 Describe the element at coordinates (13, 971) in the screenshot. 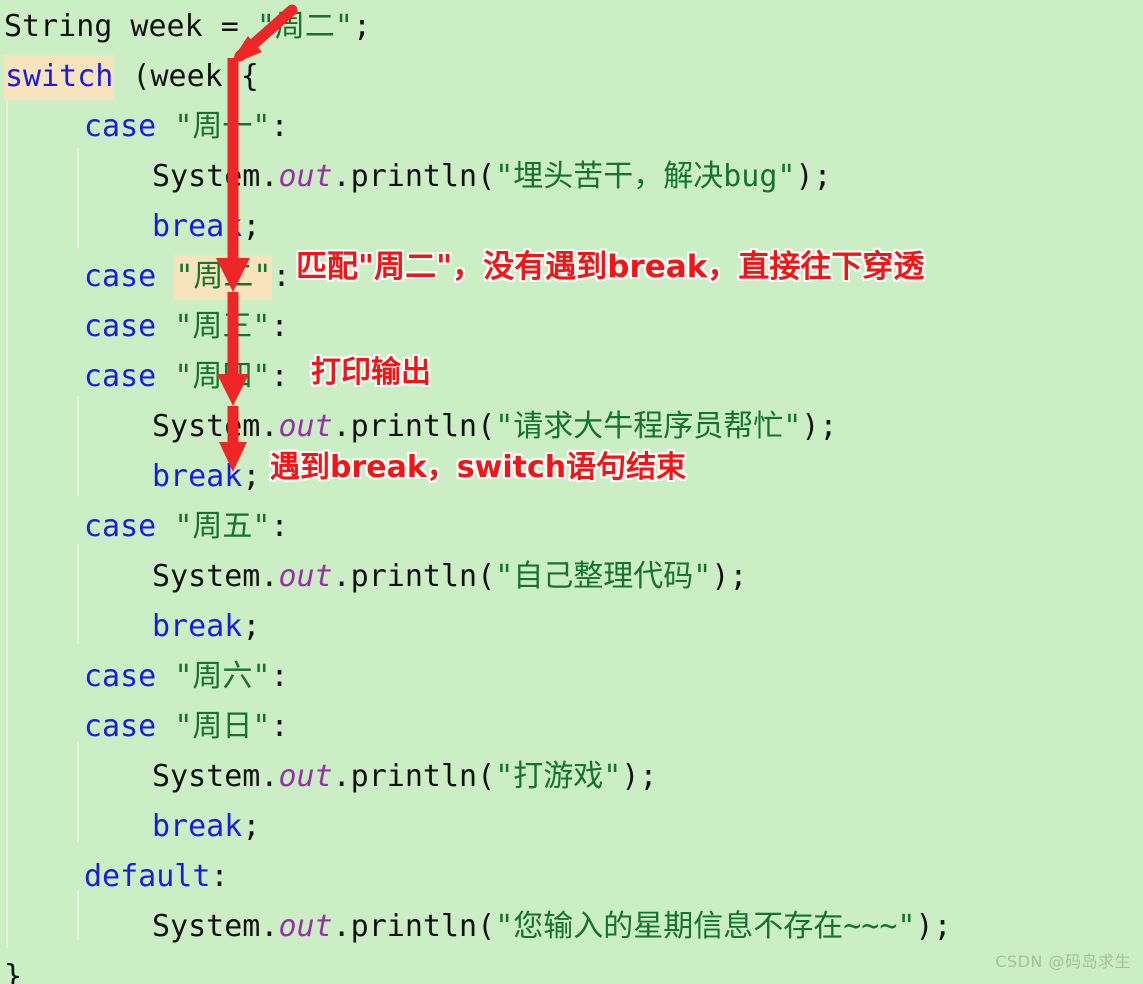

I see `code-token: }` at that location.